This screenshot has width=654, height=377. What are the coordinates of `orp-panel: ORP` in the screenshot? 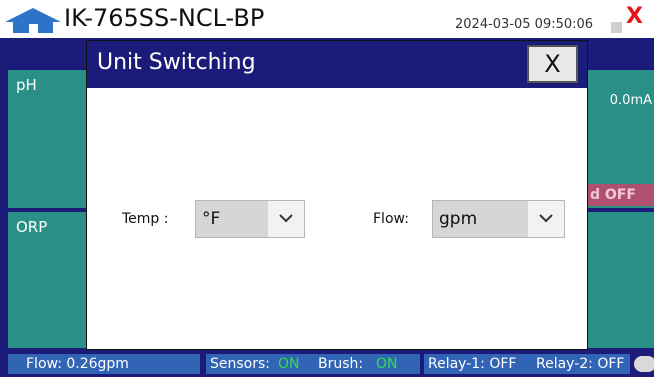 It's located at (47, 280).